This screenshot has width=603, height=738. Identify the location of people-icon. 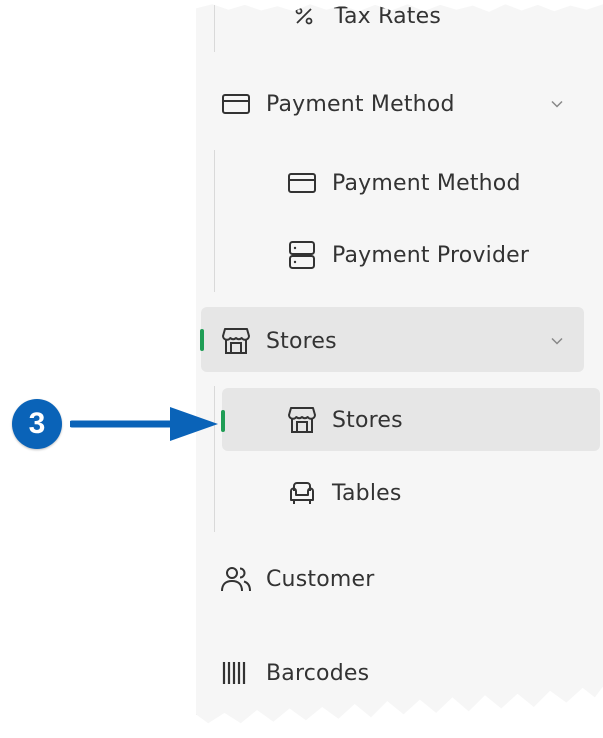
(236, 579).